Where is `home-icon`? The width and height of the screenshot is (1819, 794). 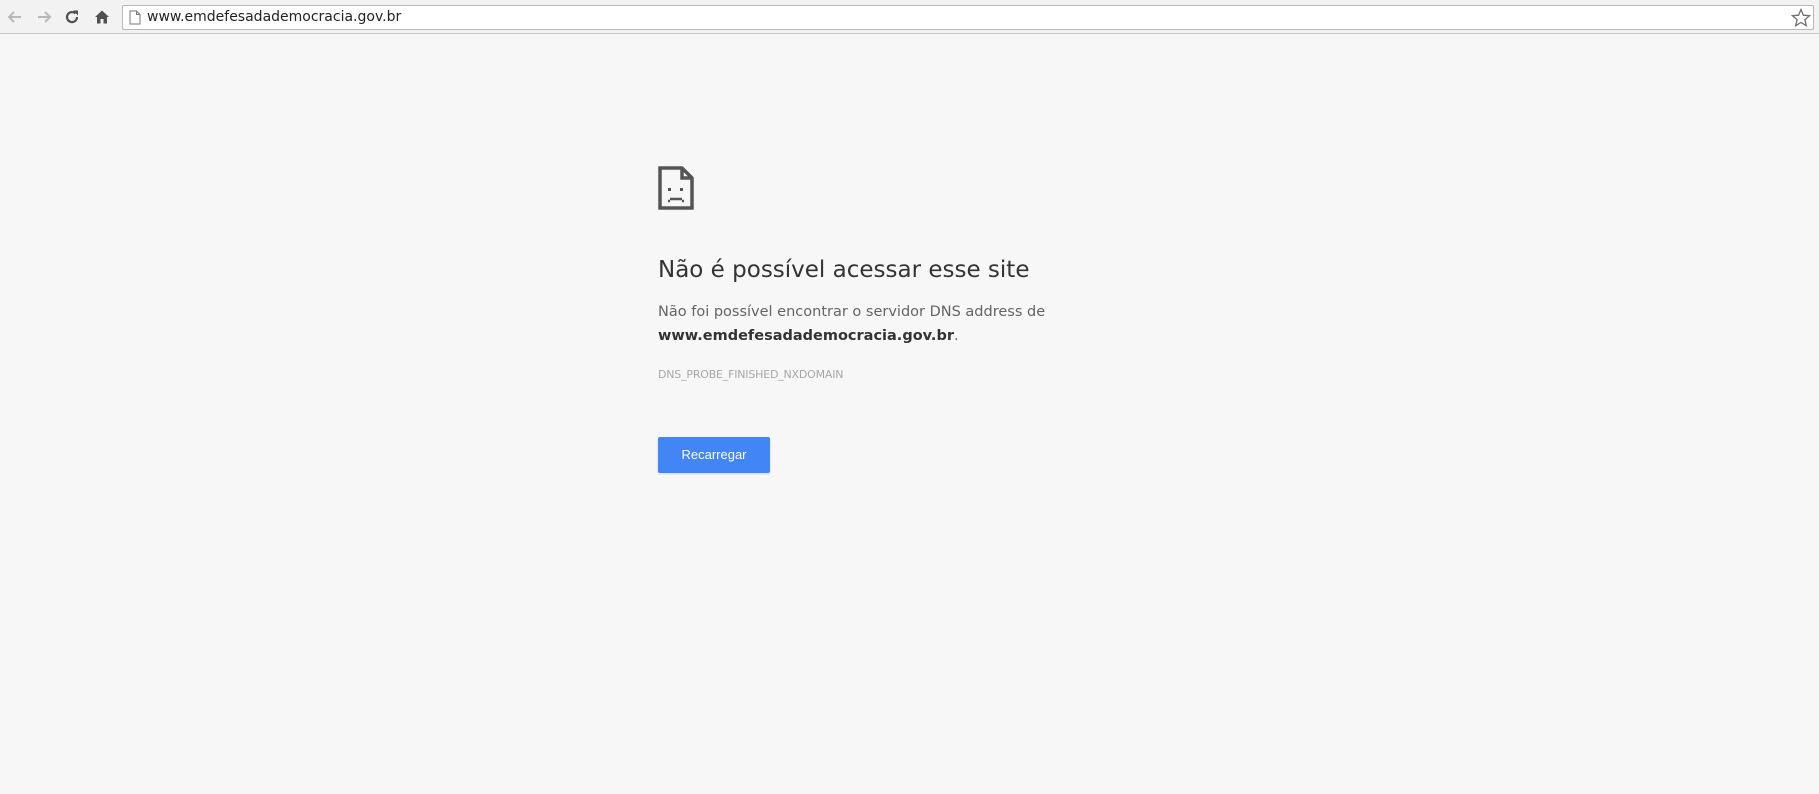 home-icon is located at coordinates (102, 17).